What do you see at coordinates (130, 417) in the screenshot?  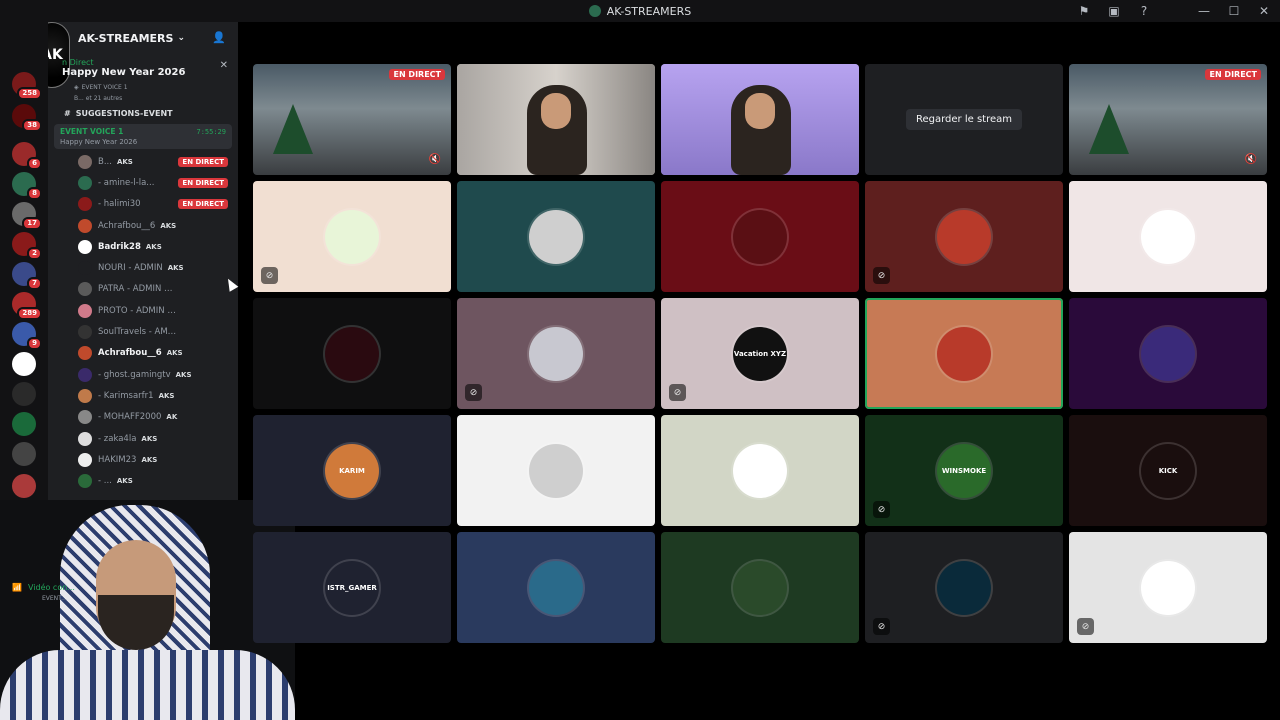 I see `member-name: - MOHAFF2000` at bounding box center [130, 417].